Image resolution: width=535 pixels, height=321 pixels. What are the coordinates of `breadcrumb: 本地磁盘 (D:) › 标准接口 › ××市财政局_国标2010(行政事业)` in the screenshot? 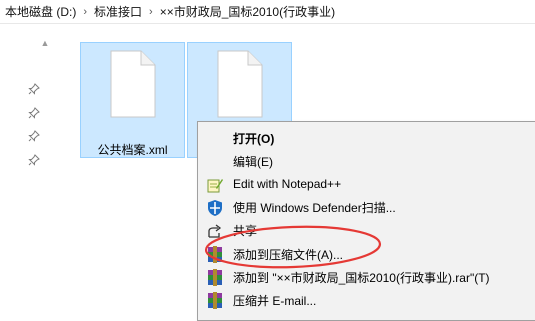 It's located at (267, 12).